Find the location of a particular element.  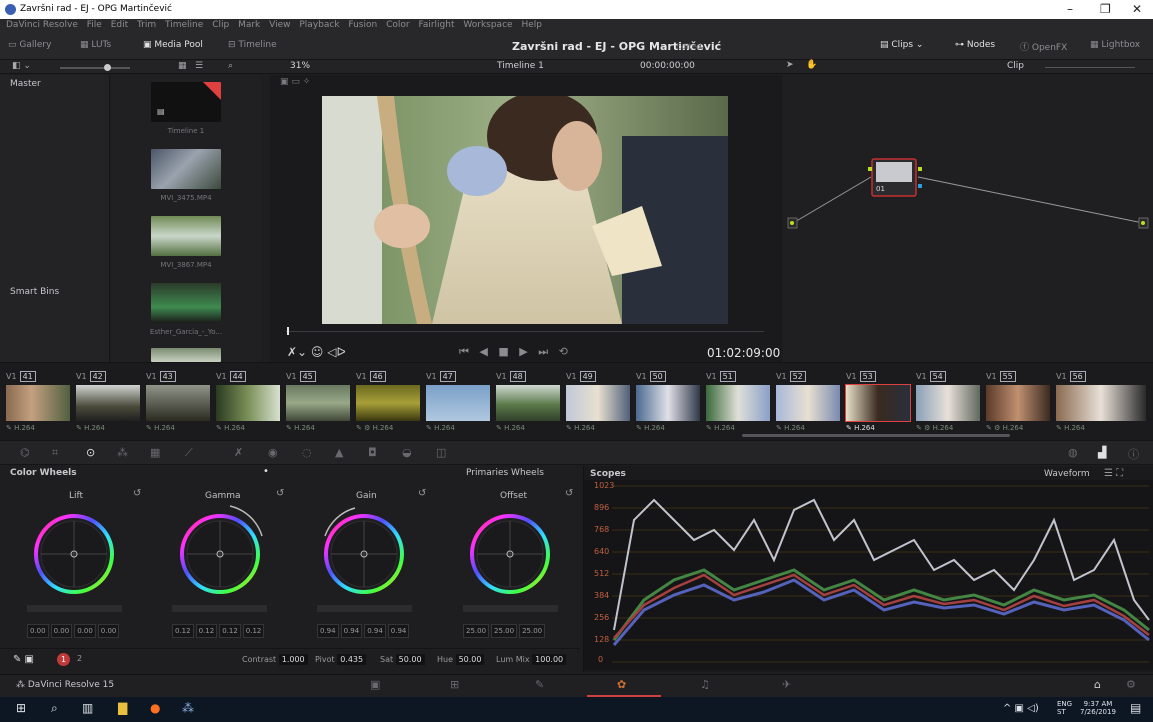

qualifier-icon: ✗ is located at coordinates (238, 452).